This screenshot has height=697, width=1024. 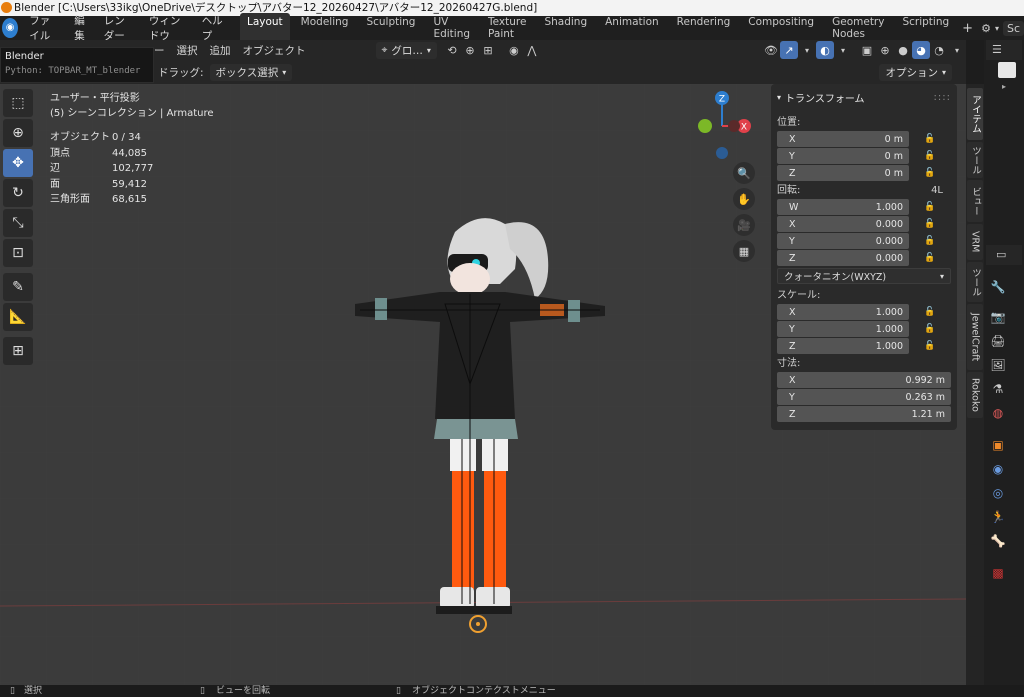 I want to click on drag-select-dropdown: ボックス選択 ▾, so click(x=251, y=72).